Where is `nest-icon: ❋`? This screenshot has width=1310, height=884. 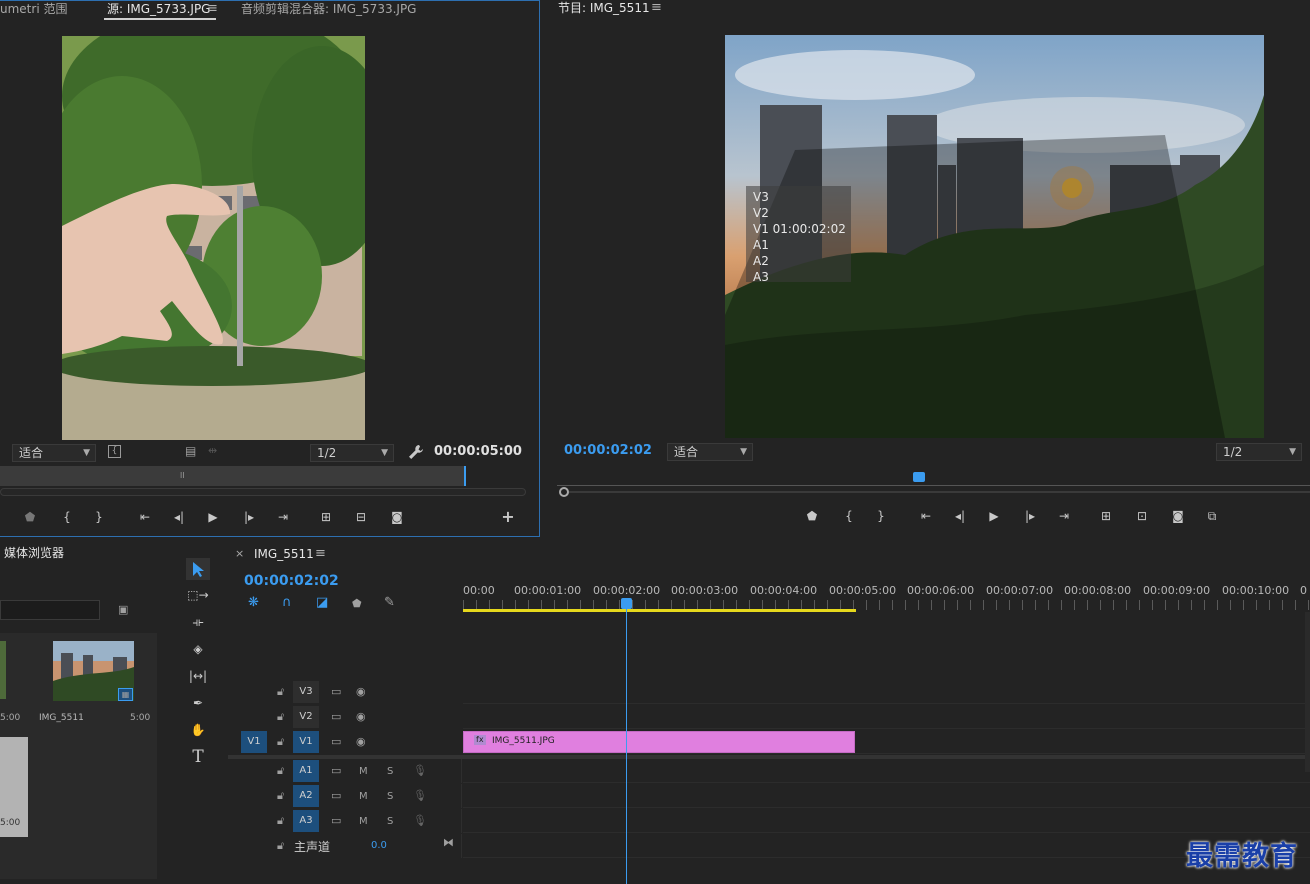 nest-icon: ❋ is located at coordinates (253, 603).